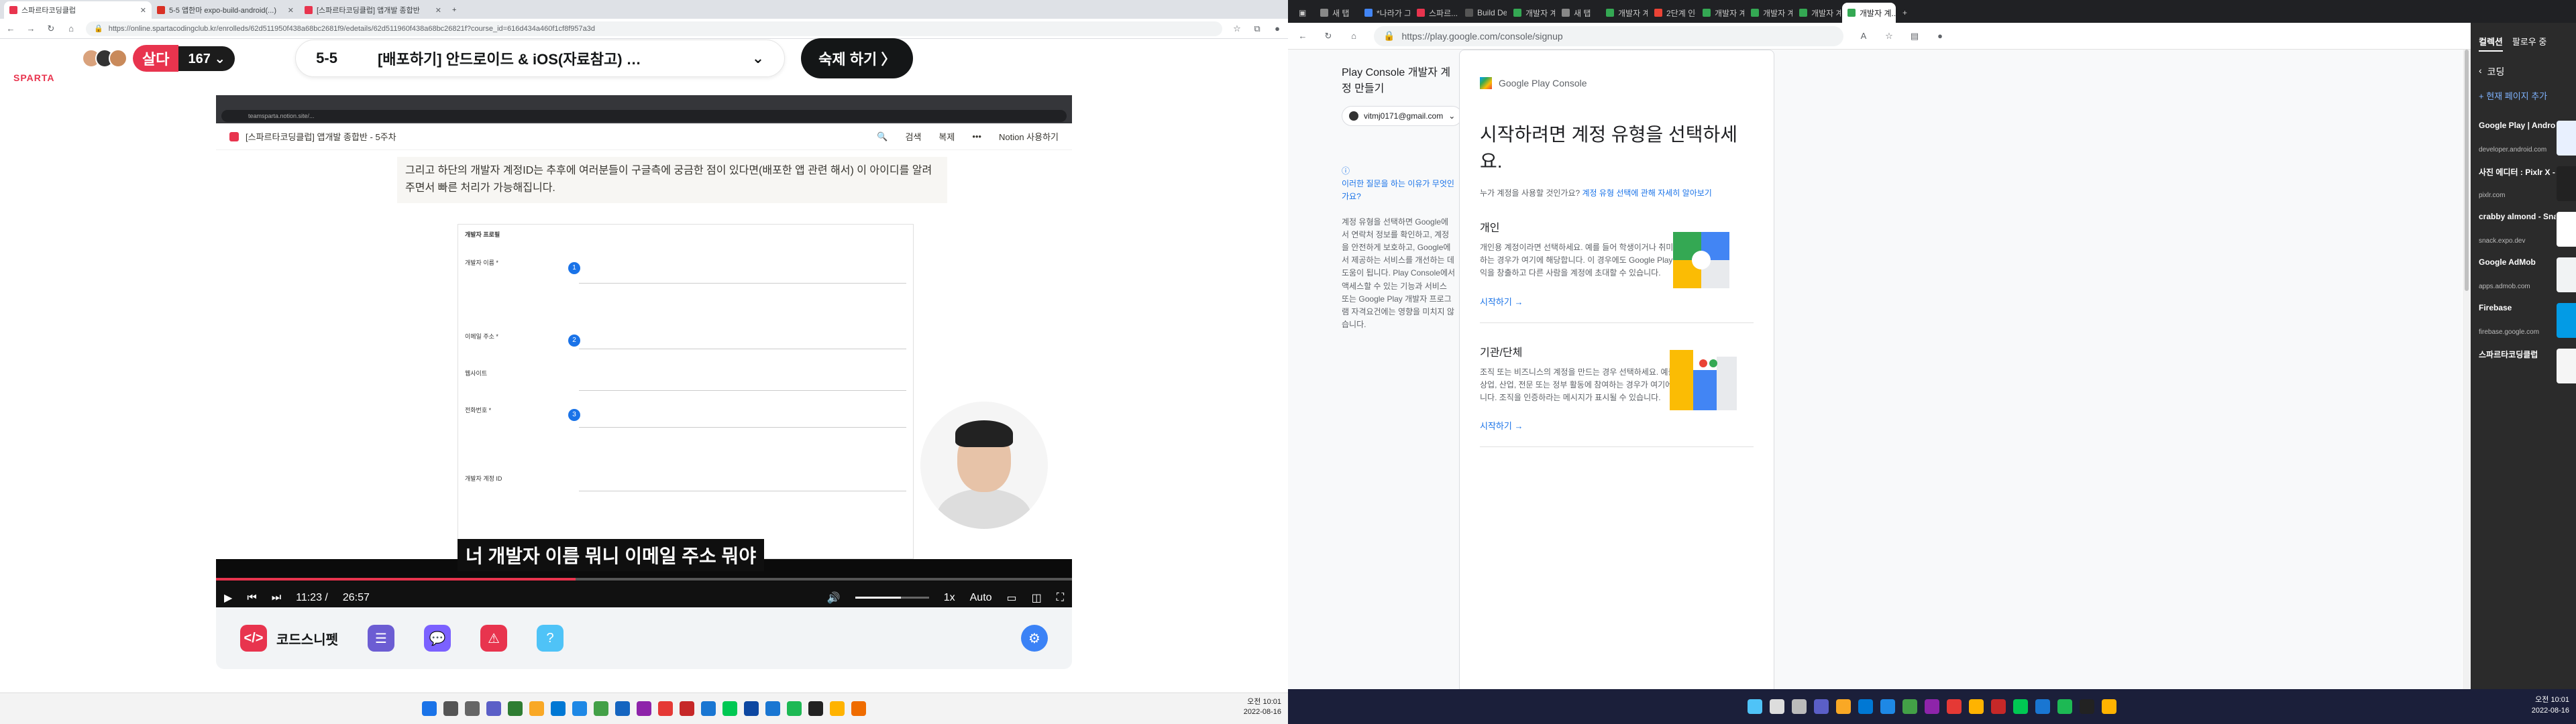 The image size is (2576, 724). Describe the element at coordinates (2480, 71) in the screenshot. I see `chevron-left-icon: ‹` at that location.